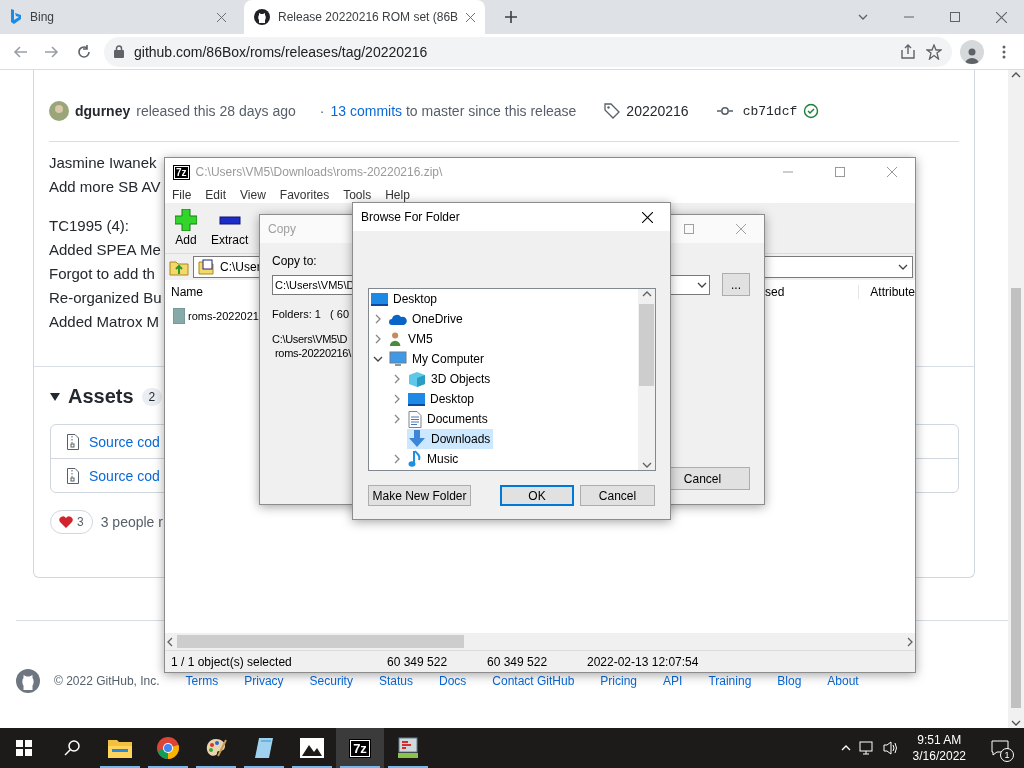  What do you see at coordinates (102, 274) in the screenshot?
I see `release-note: Forgot to add th` at bounding box center [102, 274].